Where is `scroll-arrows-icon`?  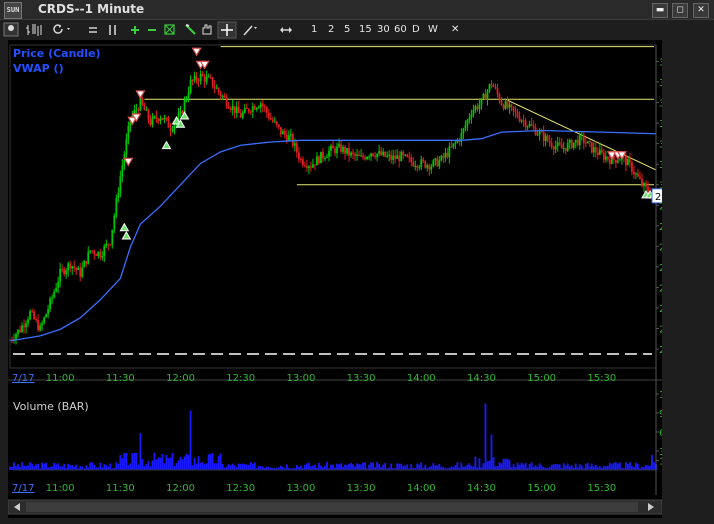
scroll-arrows-icon is located at coordinates (286, 30).